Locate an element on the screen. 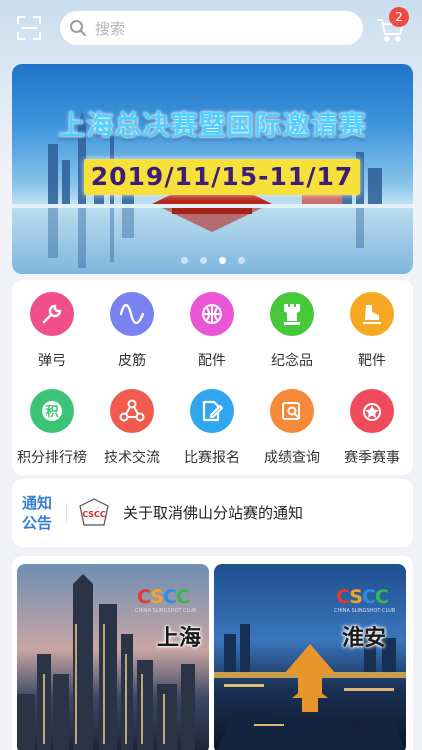 Image resolution: width=422 pixels, height=750 pixels. menu-label: 纪念品 is located at coordinates (292, 361).